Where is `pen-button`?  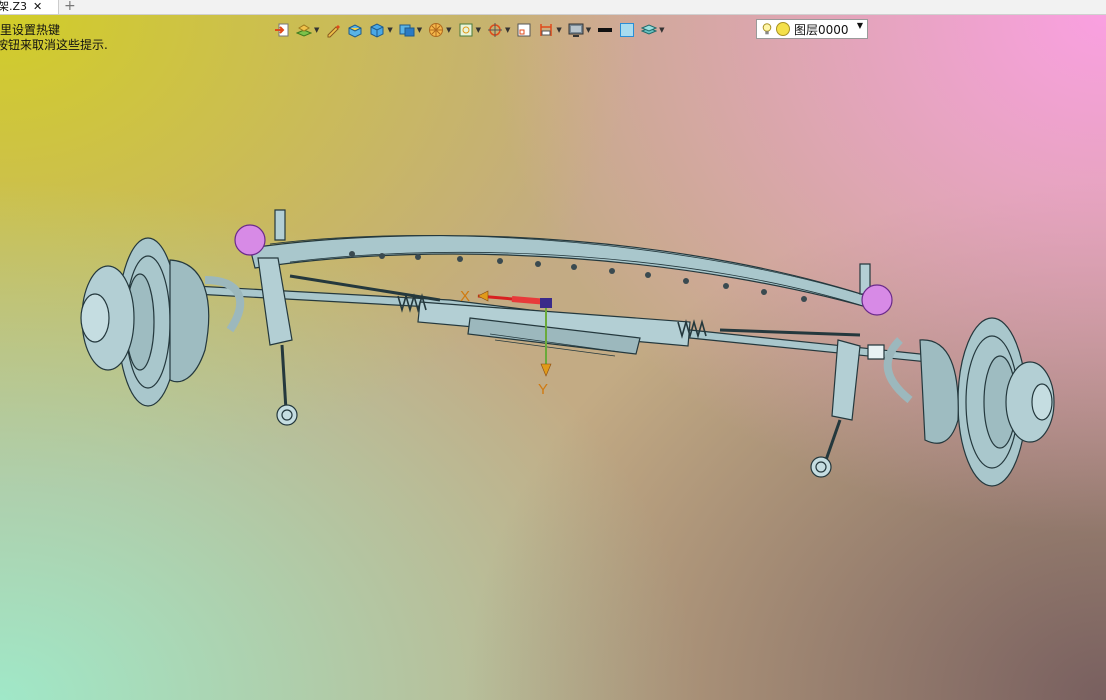 pen-button is located at coordinates (333, 30).